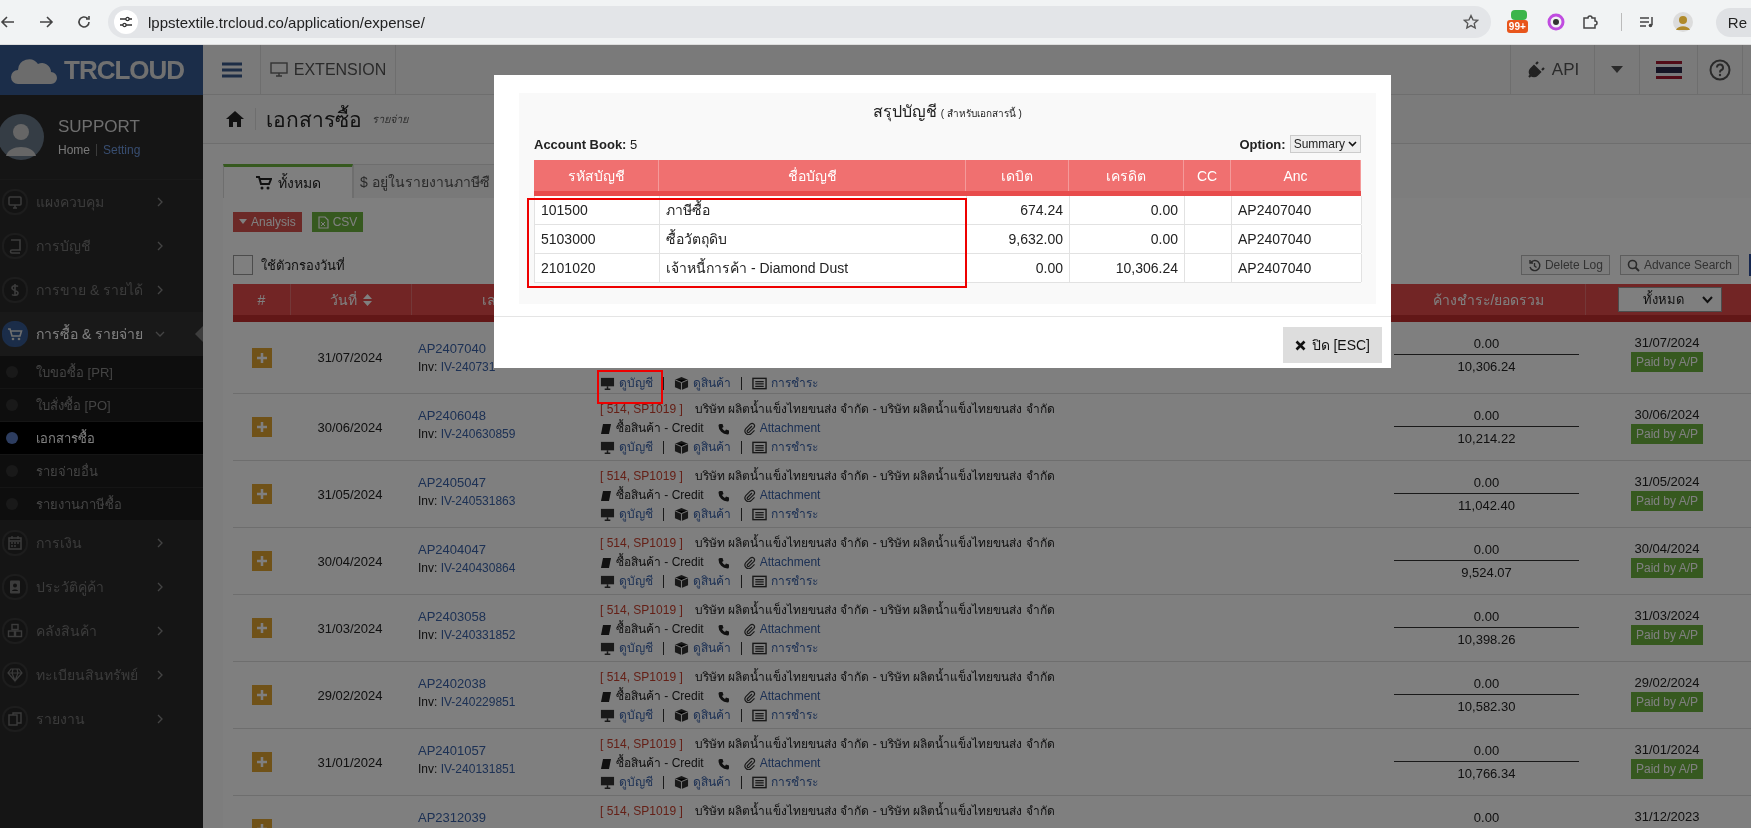  What do you see at coordinates (509, 751) in the screenshot?
I see `document-link: AP2401057` at bounding box center [509, 751].